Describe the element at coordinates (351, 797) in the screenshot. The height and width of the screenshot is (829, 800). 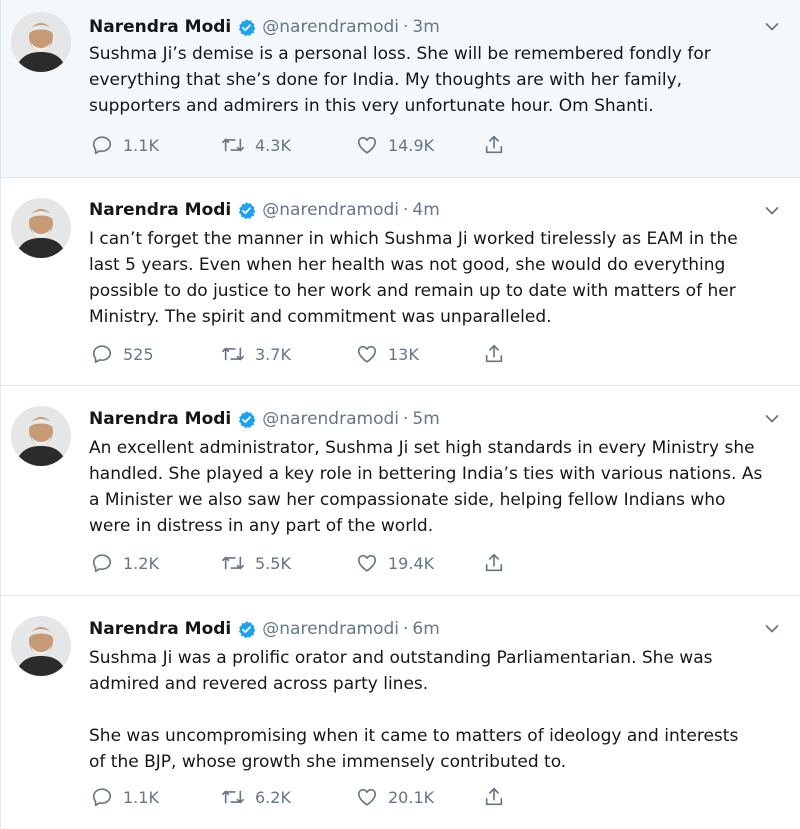
I see `tweet-actions: 1.1K 6.2K 20.1K` at that location.